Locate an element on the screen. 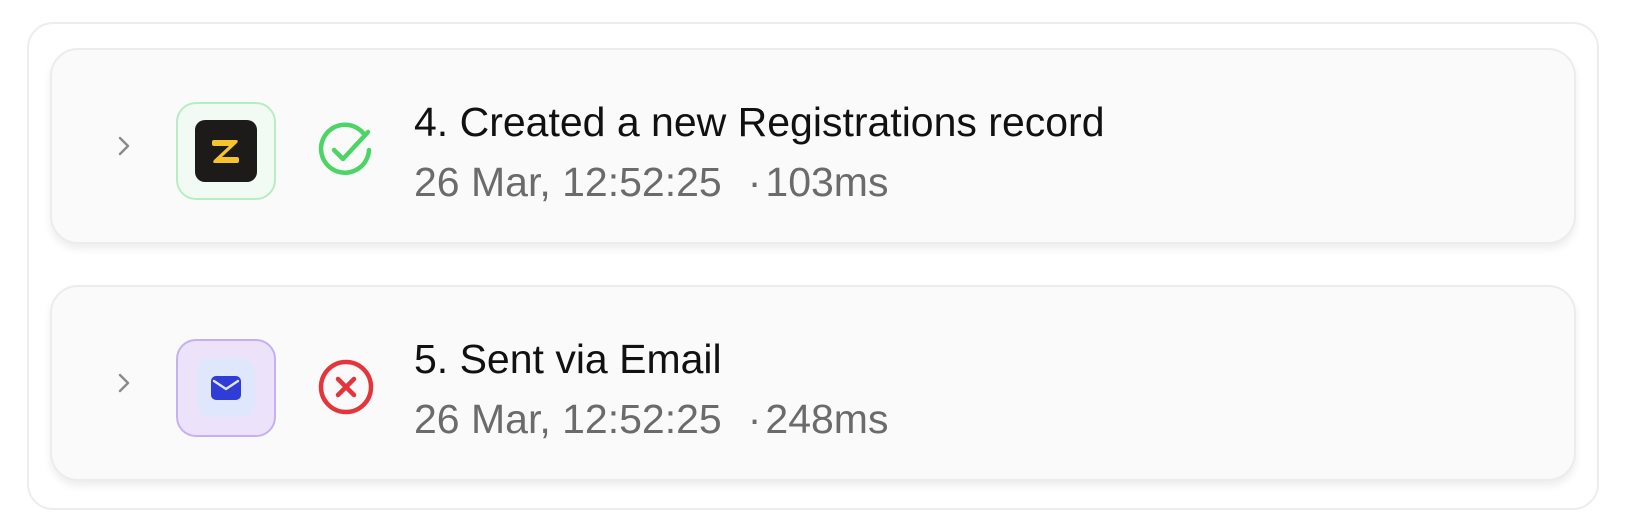  step-meta: 26 Mar, 12:52:25 ·103ms is located at coordinates (651, 182).